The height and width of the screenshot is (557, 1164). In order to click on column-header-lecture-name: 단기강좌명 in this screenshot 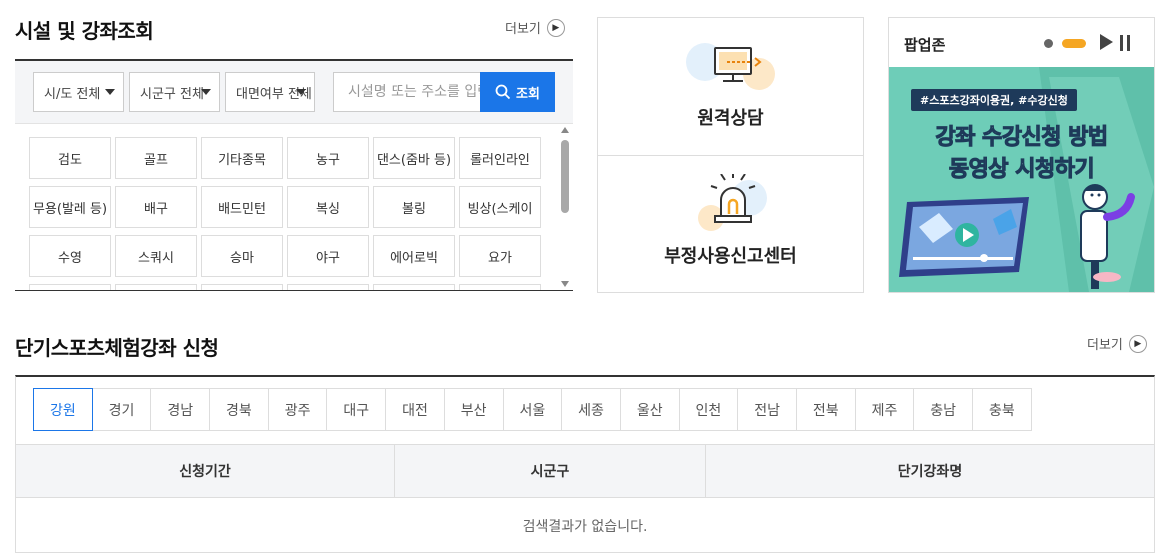, I will do `click(930, 472)`.